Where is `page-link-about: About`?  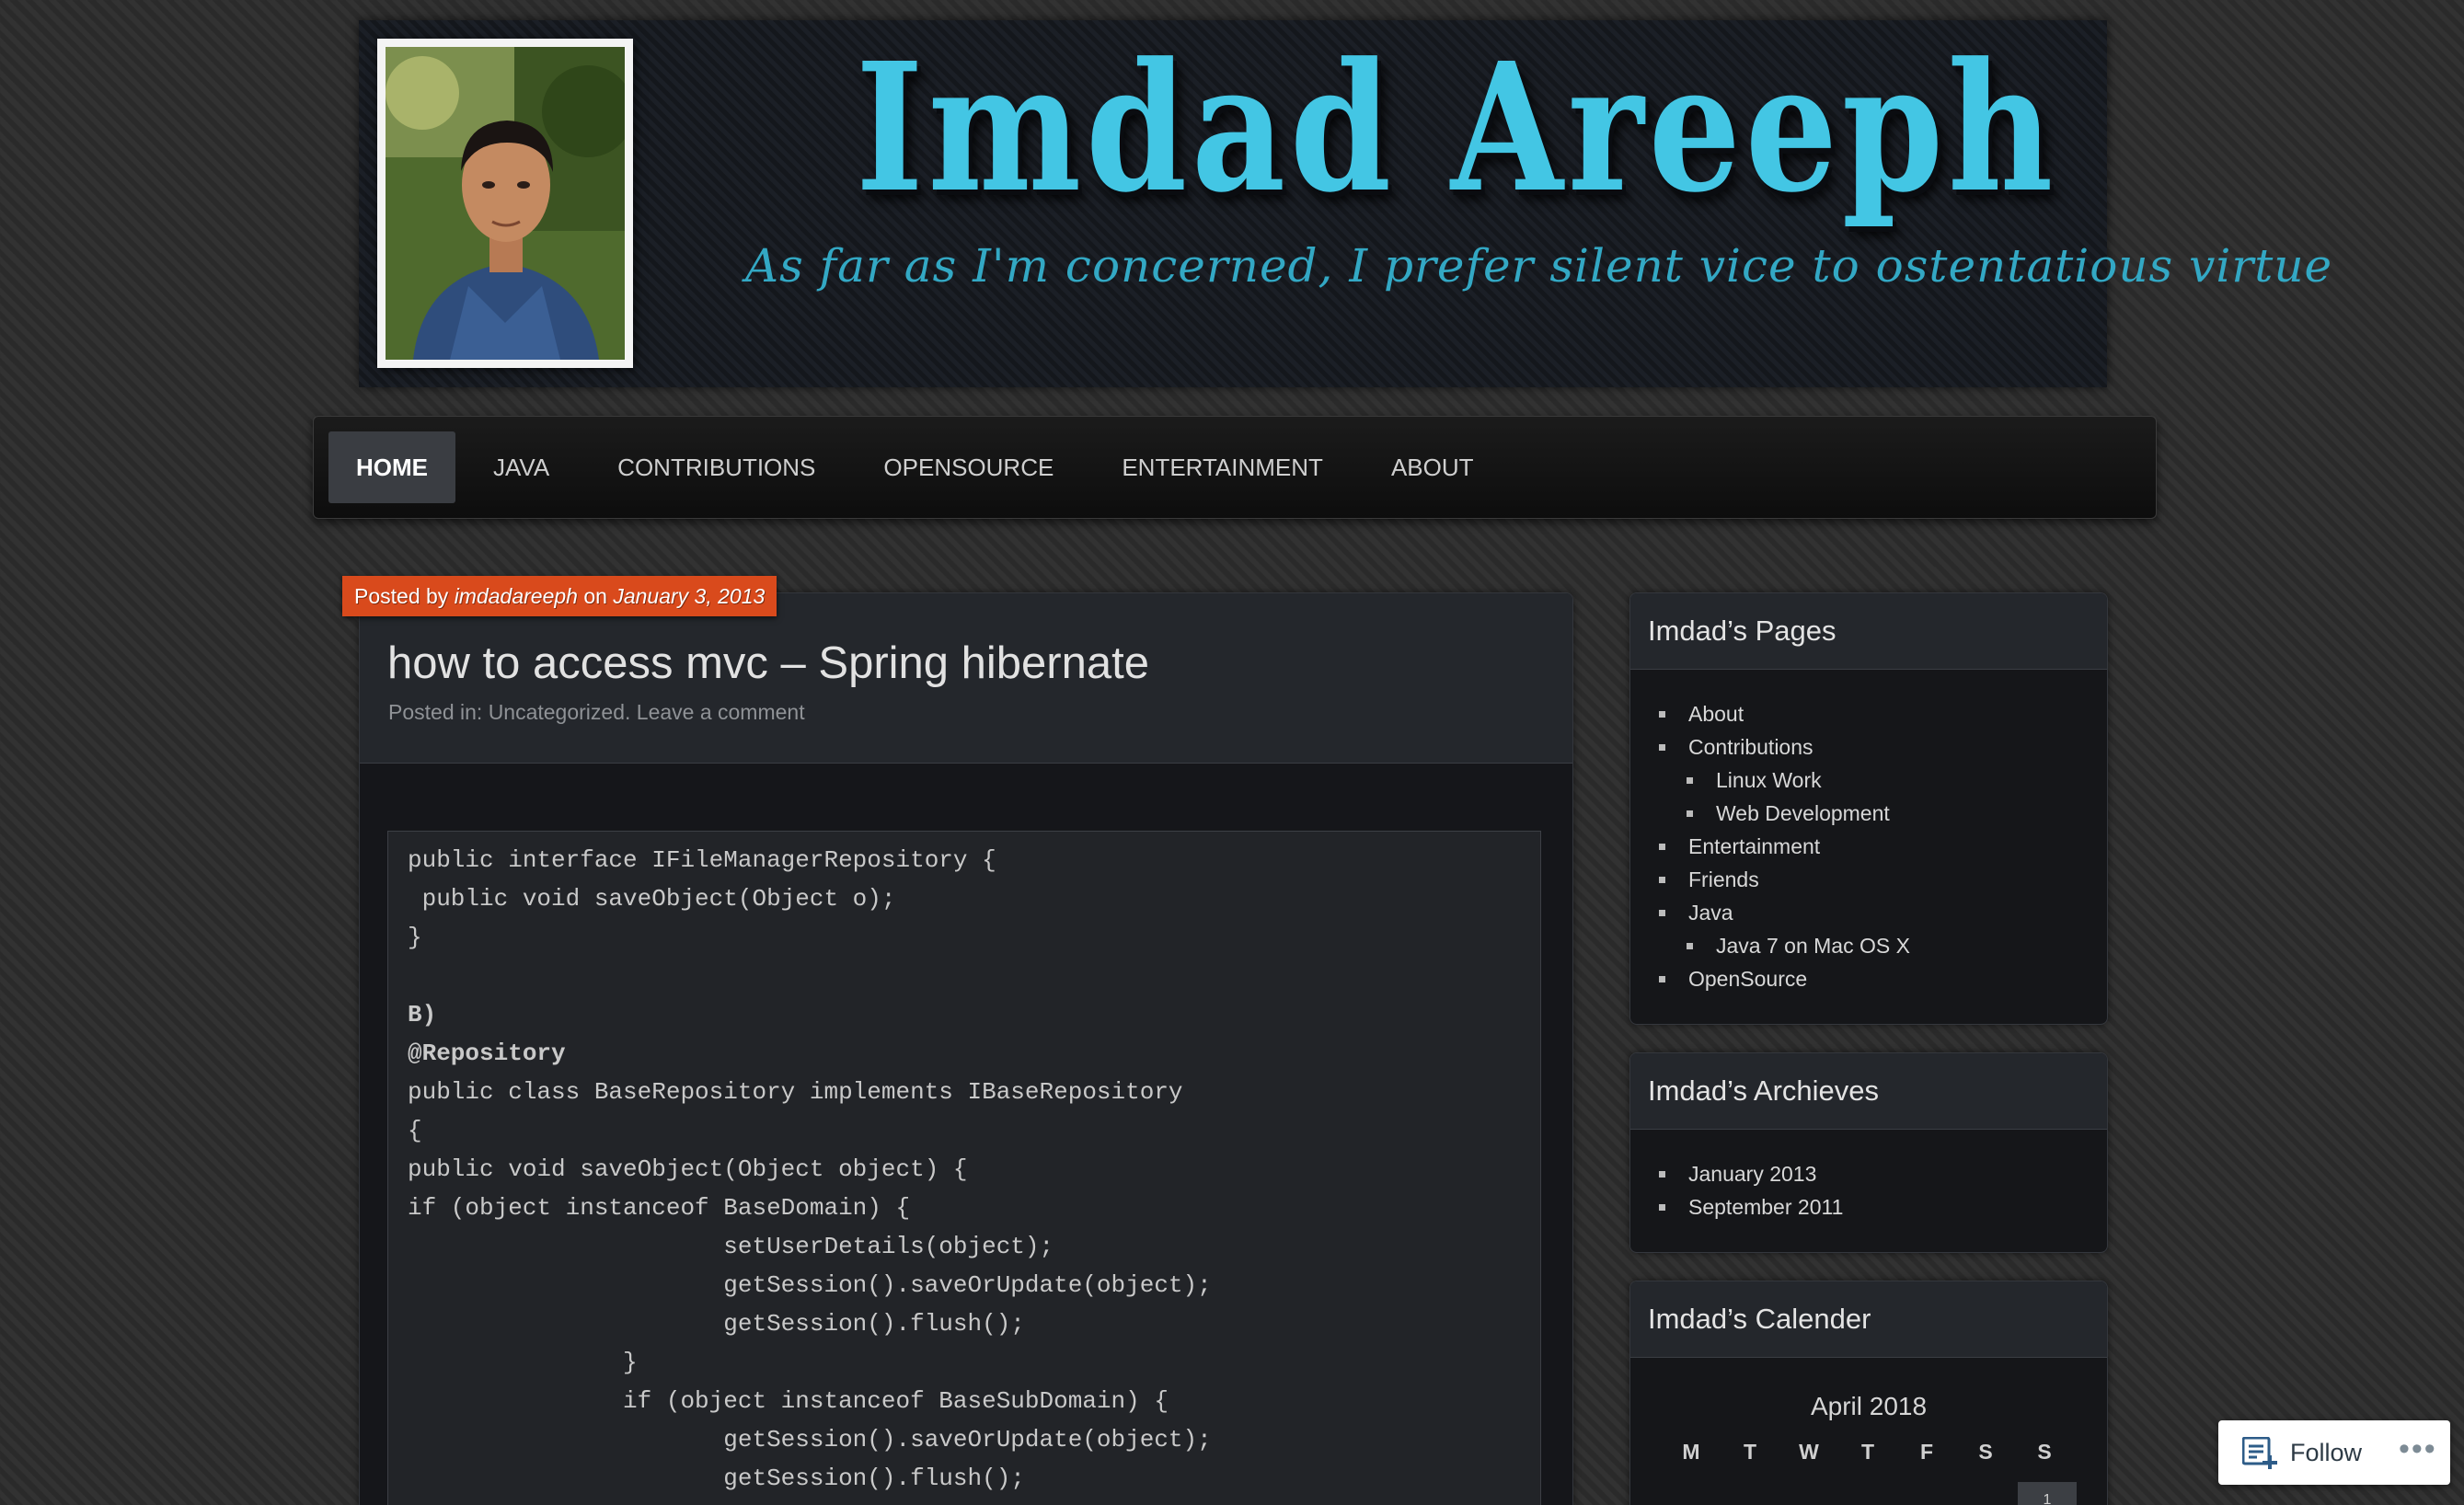 page-link-about: About is located at coordinates (1868, 713).